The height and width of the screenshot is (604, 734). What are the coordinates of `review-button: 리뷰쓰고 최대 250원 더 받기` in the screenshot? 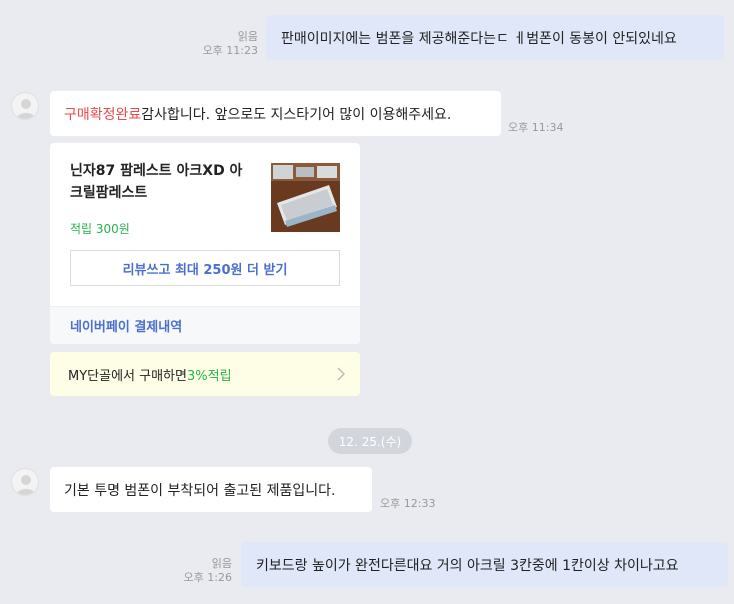 It's located at (205, 268).